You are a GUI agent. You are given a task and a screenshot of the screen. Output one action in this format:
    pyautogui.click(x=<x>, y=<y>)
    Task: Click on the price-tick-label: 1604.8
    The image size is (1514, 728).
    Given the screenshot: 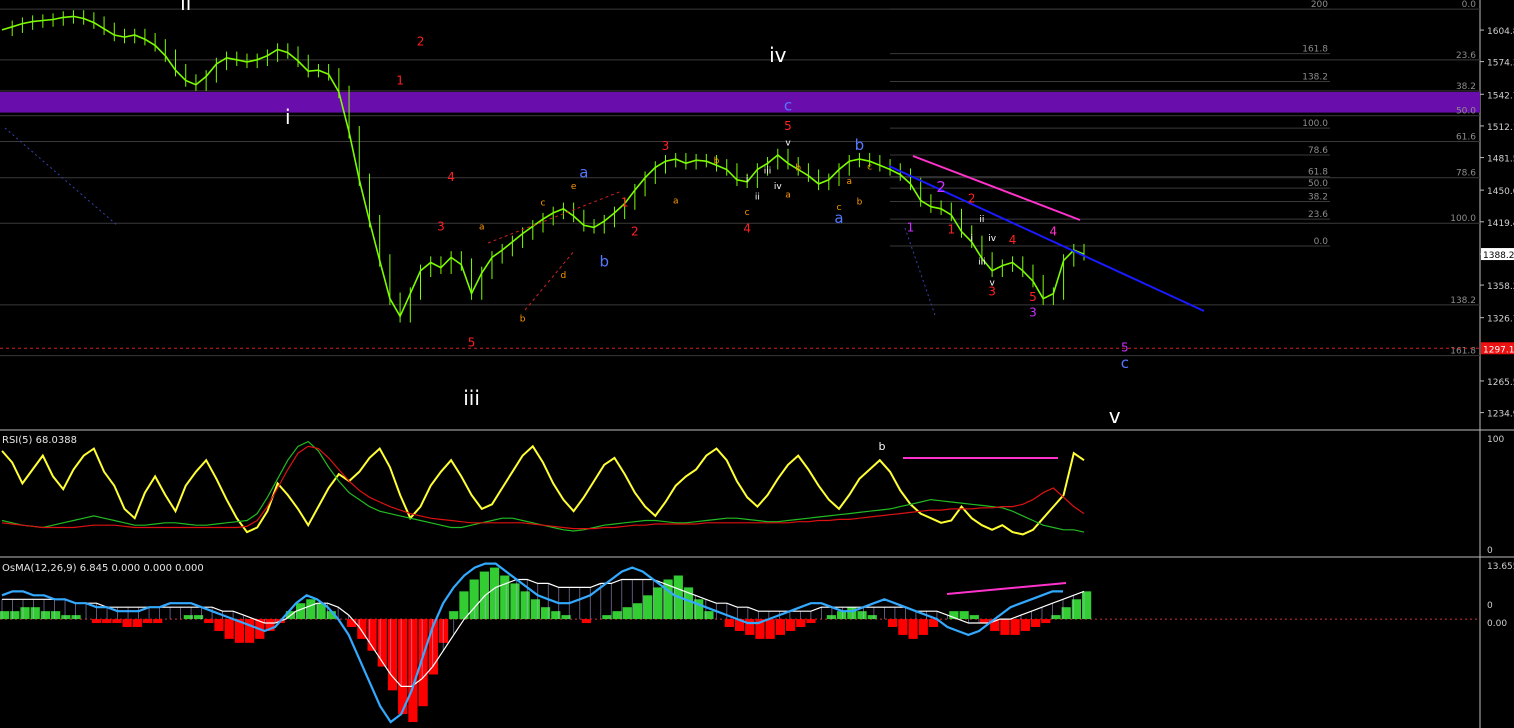 What is the action you would take?
    pyautogui.click(x=1500, y=32)
    